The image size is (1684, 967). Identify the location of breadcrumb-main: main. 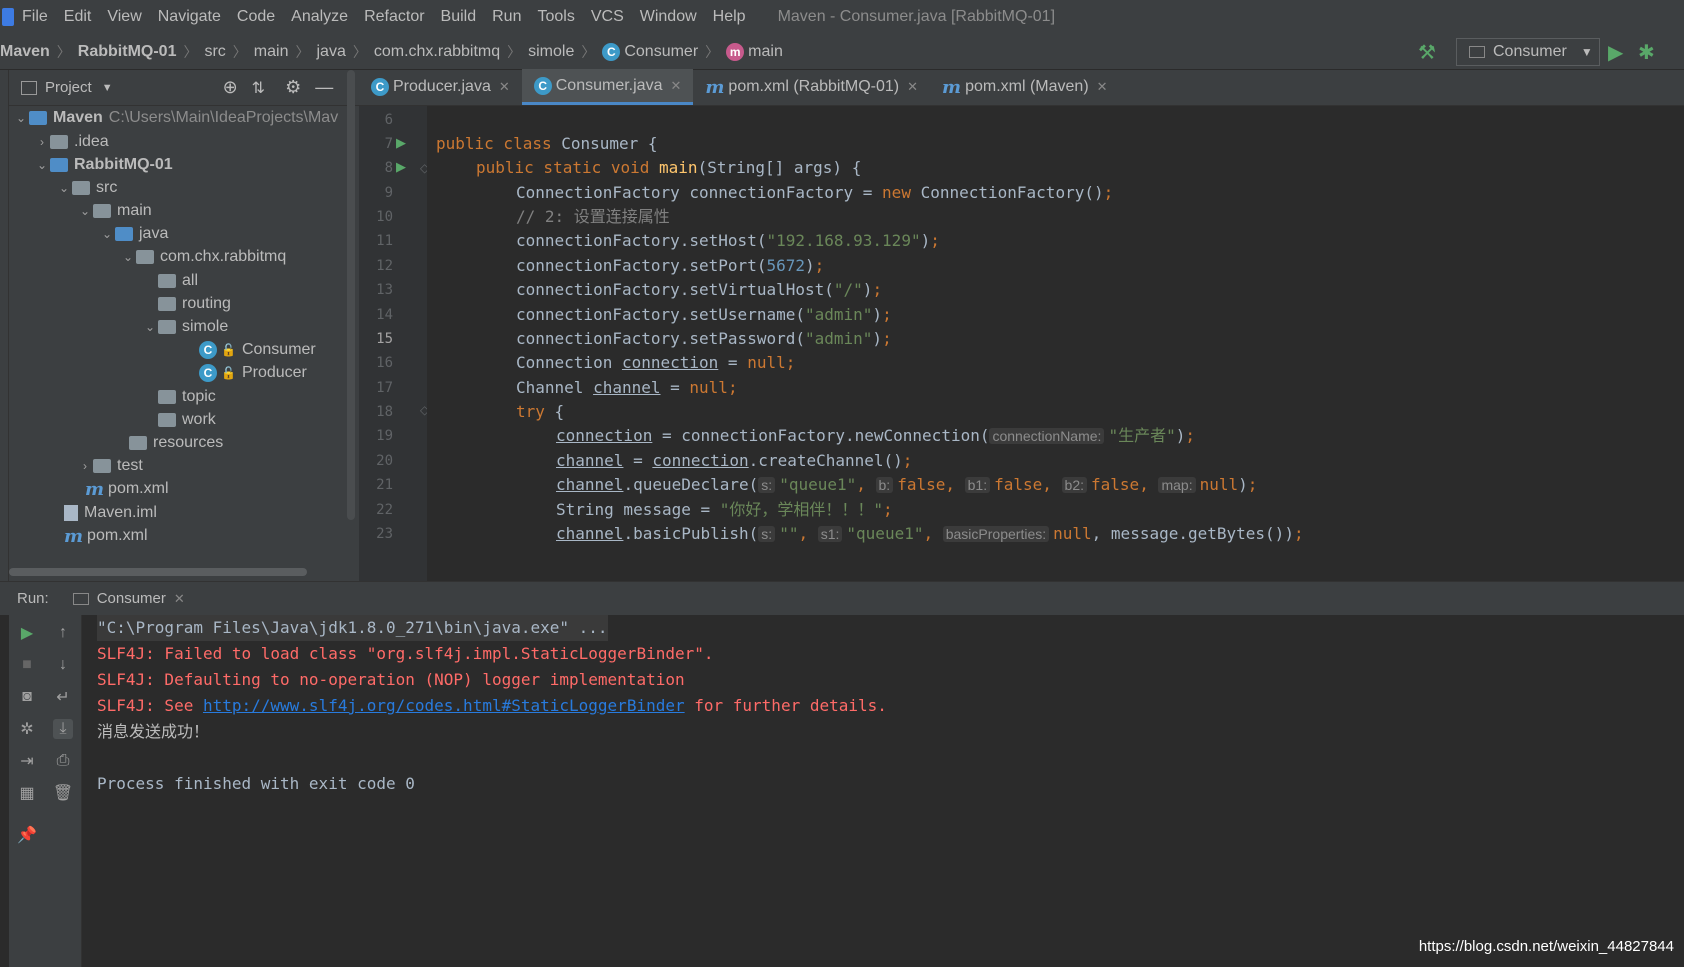
(271, 52).